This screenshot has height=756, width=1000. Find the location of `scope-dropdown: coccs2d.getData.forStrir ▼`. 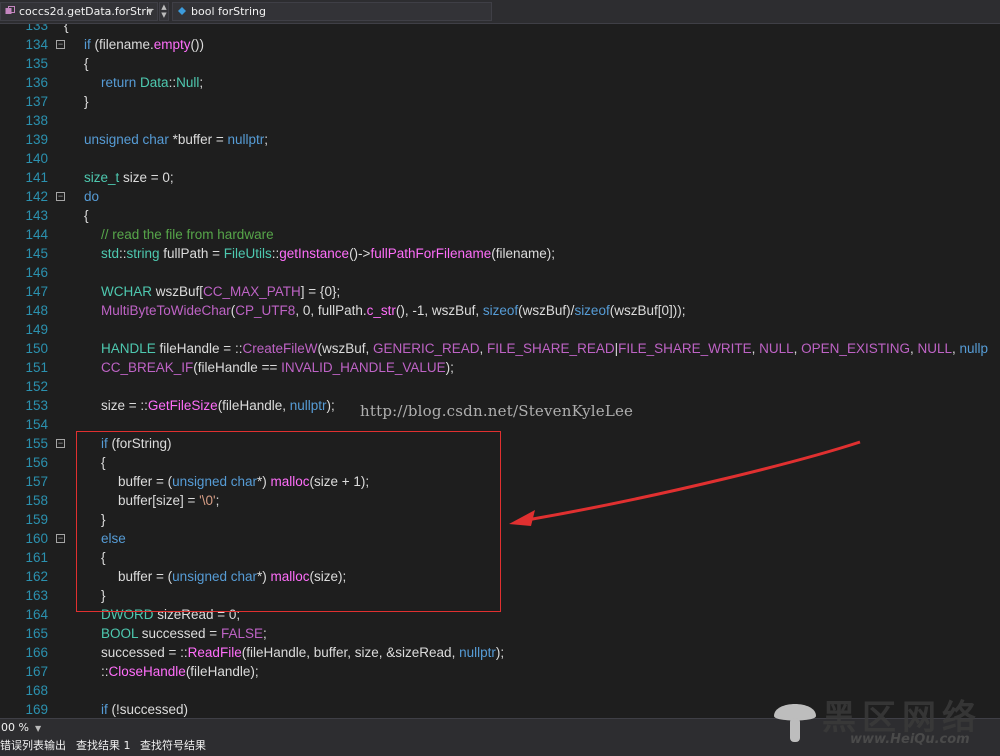

scope-dropdown: coccs2d.getData.forStrir ▼ is located at coordinates (79, 11).